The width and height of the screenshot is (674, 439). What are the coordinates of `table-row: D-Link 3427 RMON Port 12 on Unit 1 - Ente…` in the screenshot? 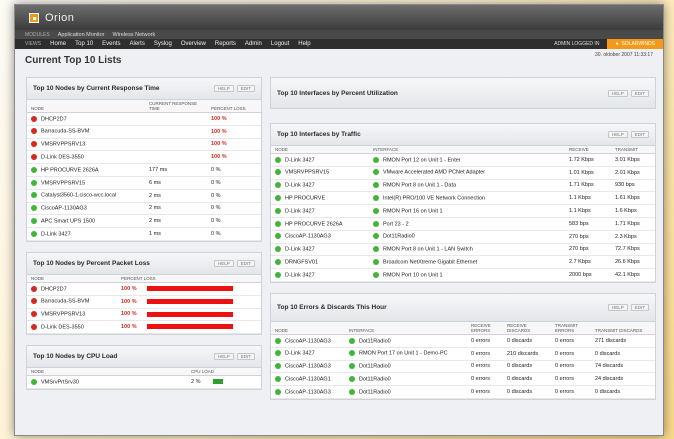 It's located at (463, 160).